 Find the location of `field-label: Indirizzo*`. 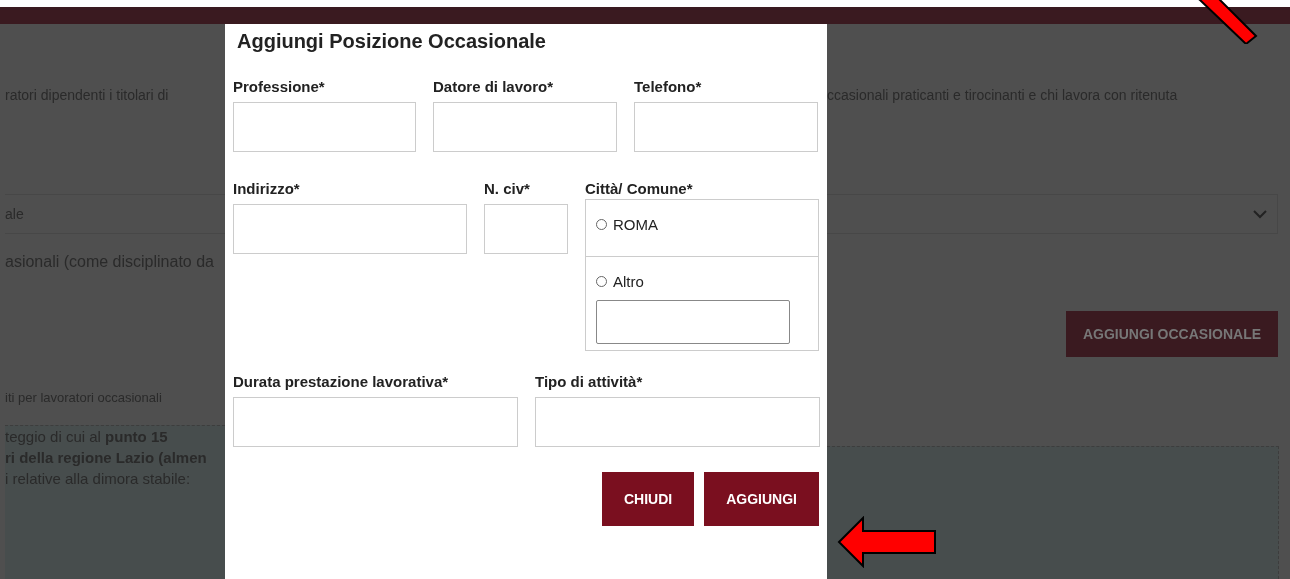

field-label: Indirizzo* is located at coordinates (266, 189).